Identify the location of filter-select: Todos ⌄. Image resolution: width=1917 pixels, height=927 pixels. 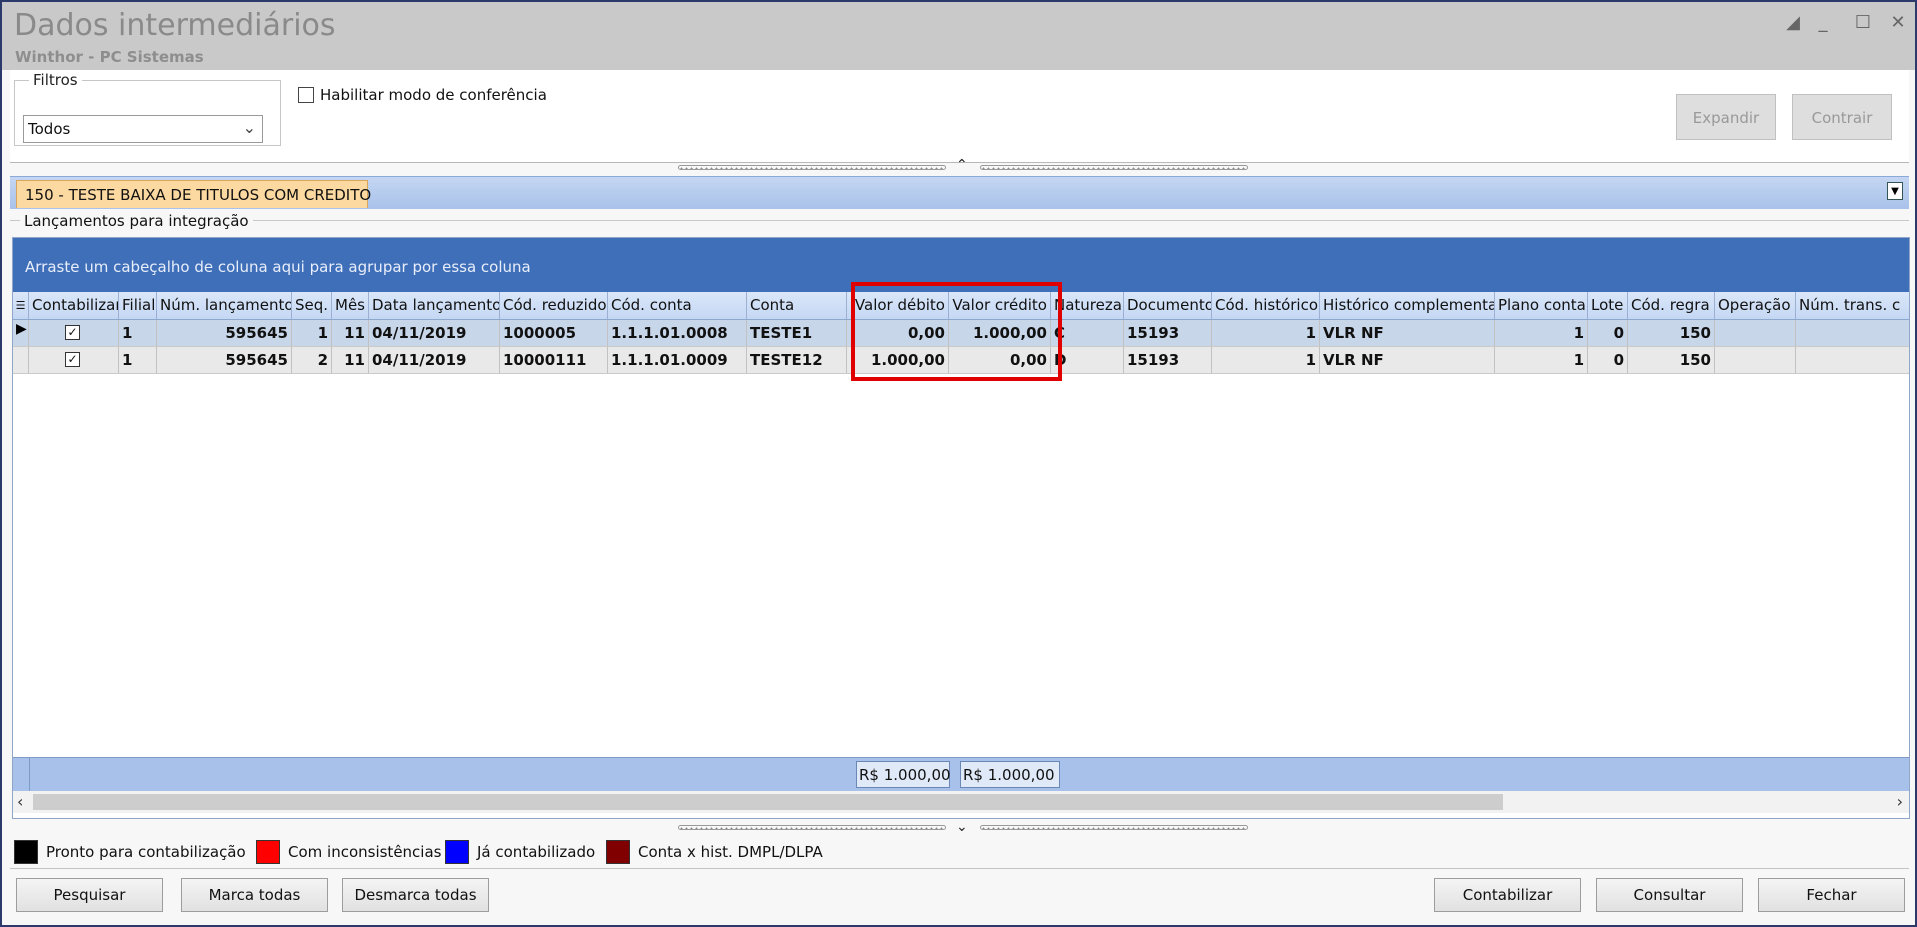
(143, 129).